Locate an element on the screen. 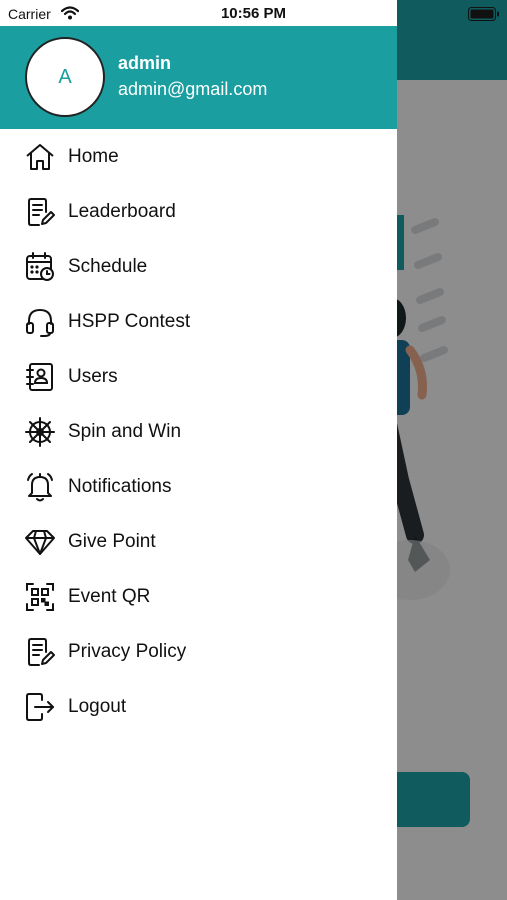 The image size is (507, 900). user-name: admin is located at coordinates (145, 63).